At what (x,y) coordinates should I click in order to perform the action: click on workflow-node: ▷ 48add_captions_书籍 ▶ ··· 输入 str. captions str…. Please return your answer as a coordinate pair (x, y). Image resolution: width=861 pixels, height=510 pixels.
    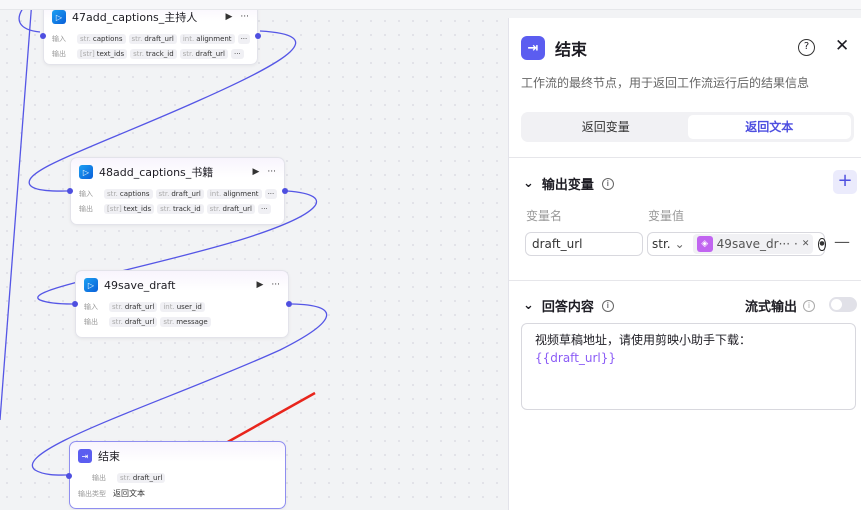
    Looking at the image, I should click on (177, 191).